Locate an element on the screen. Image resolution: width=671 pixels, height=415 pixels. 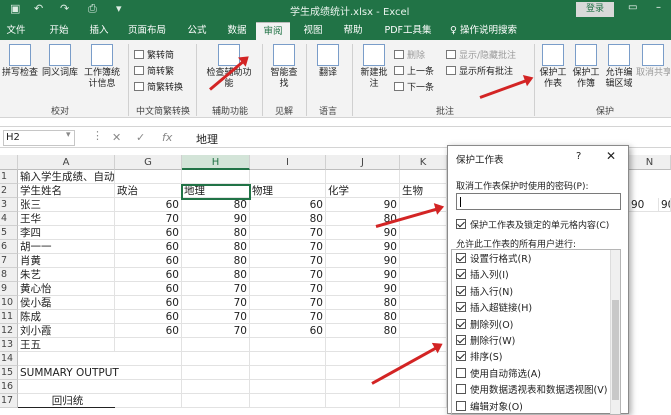
row-header: 7 is located at coordinates (9, 261).